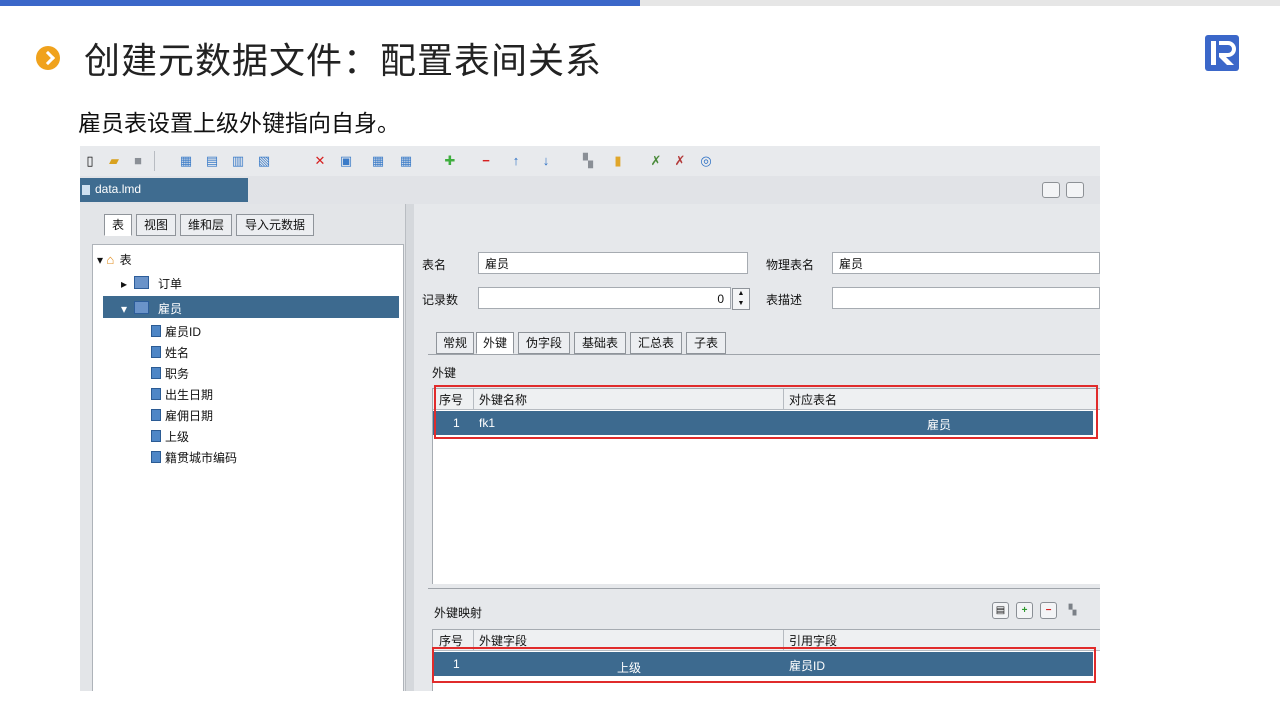 The width and height of the screenshot is (1280, 720). What do you see at coordinates (1000, 610) in the screenshot?
I see `table-icon: ▤` at bounding box center [1000, 610].